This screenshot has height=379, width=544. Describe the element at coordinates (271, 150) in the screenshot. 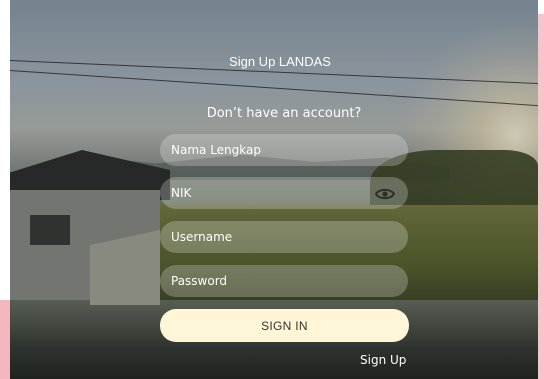

I see `full-name-input` at that location.